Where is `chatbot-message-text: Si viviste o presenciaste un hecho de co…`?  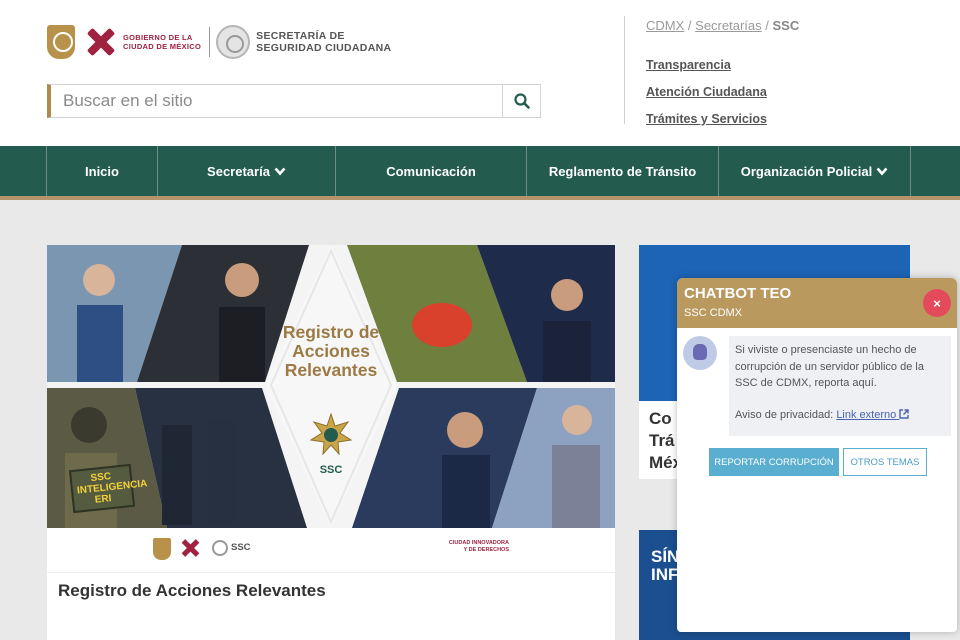
chatbot-message-text: Si viviste o presenciaste un hecho de co… is located at coordinates (829, 366).